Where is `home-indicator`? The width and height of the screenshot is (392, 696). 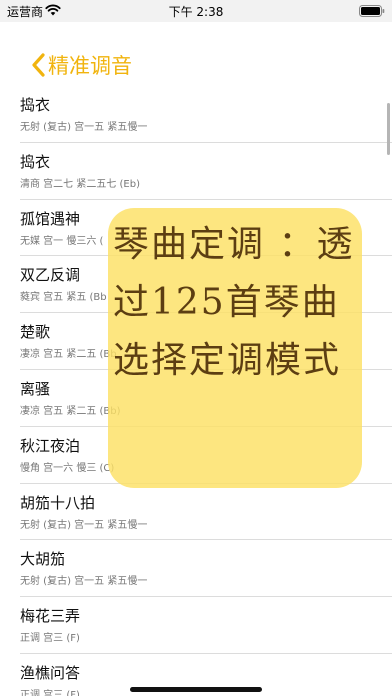 home-indicator is located at coordinates (196, 689).